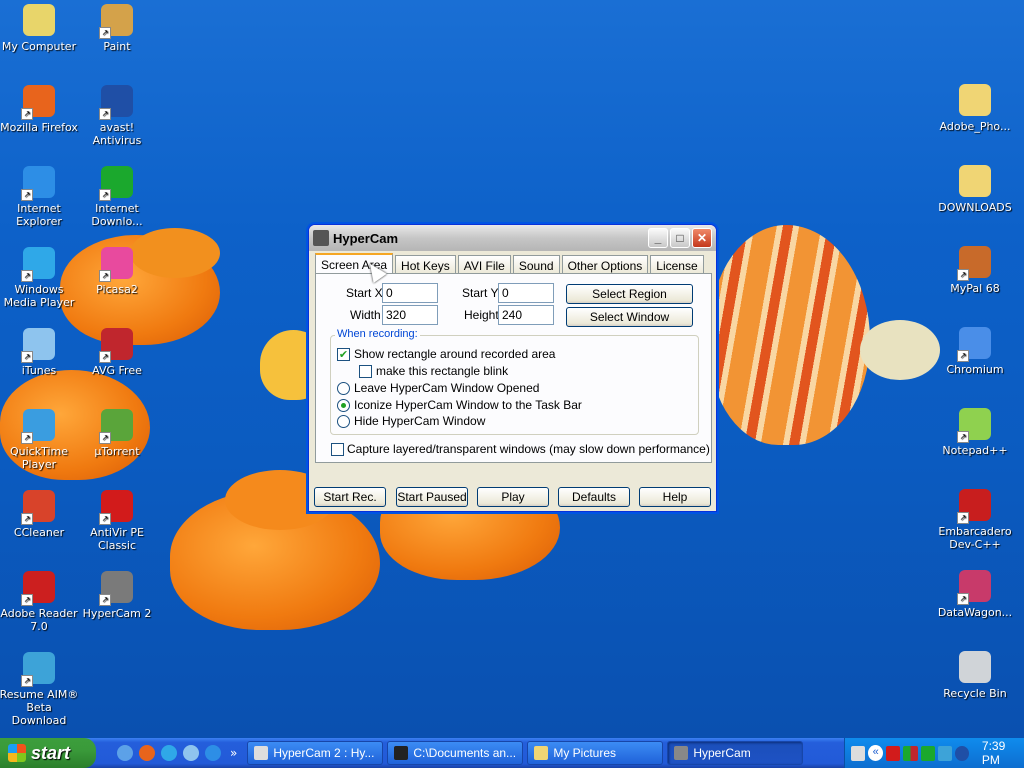 This screenshot has height=768, width=1024. Describe the element at coordinates (658, 238) in the screenshot. I see `minimize-button: _` at that location.